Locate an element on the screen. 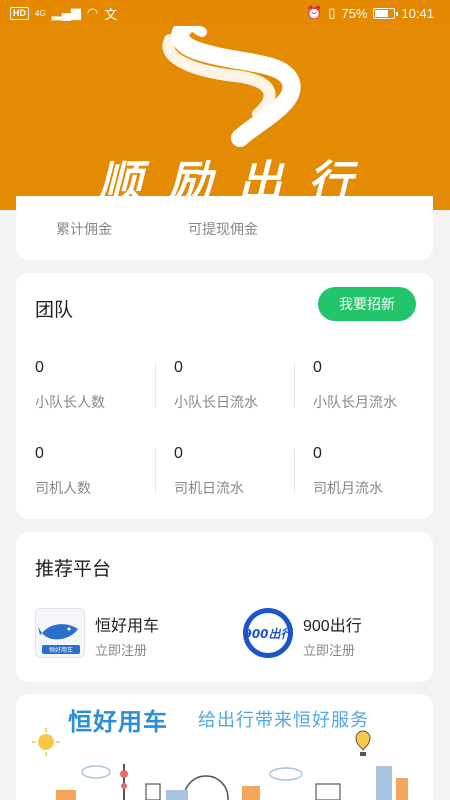 The image size is (450, 800). total-commission-label: 累计佣金 is located at coordinates (84, 229).